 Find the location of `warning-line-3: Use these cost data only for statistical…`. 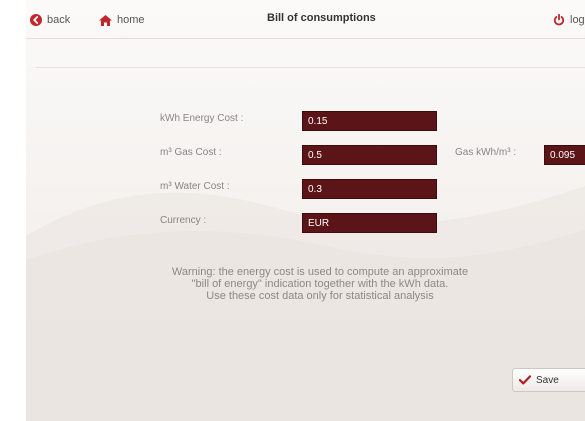

warning-line-3: Use these cost data only for statistical… is located at coordinates (320, 296).